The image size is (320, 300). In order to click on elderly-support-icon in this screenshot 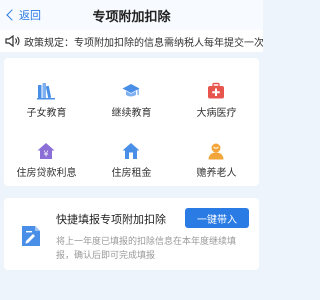, I will do `click(216, 151)`.